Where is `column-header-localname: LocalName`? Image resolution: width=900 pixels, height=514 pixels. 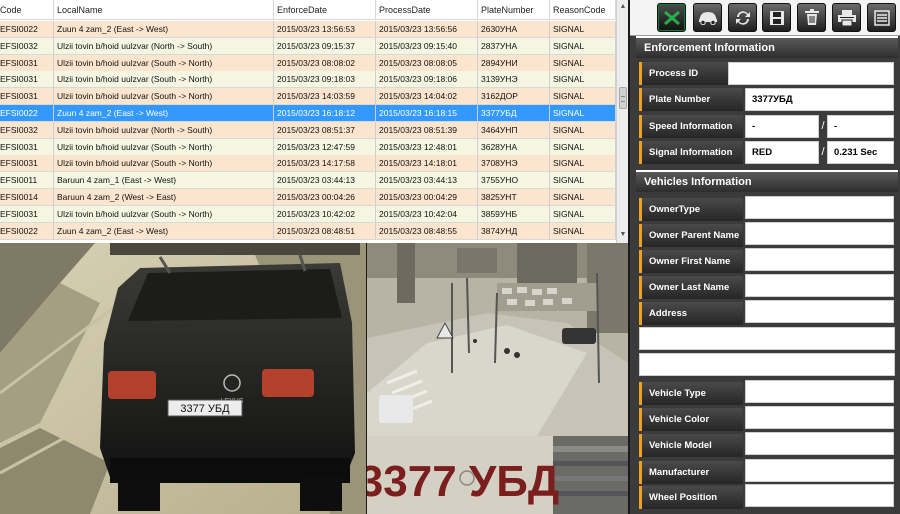 column-header-localname: LocalName is located at coordinates (164, 10).